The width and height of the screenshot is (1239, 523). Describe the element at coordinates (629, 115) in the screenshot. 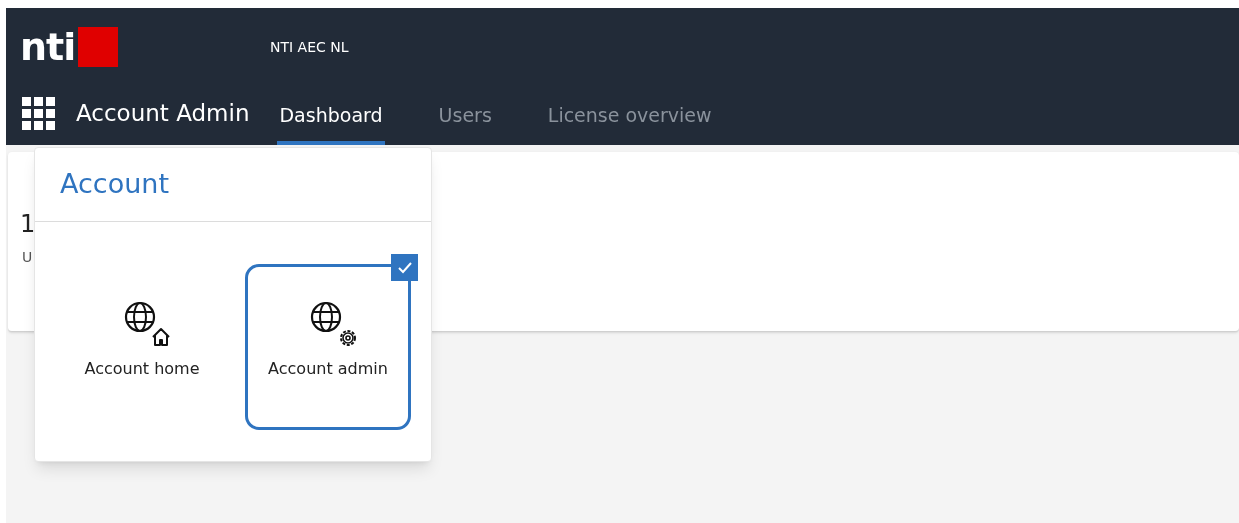

I see `nav-tab: License overview` at that location.